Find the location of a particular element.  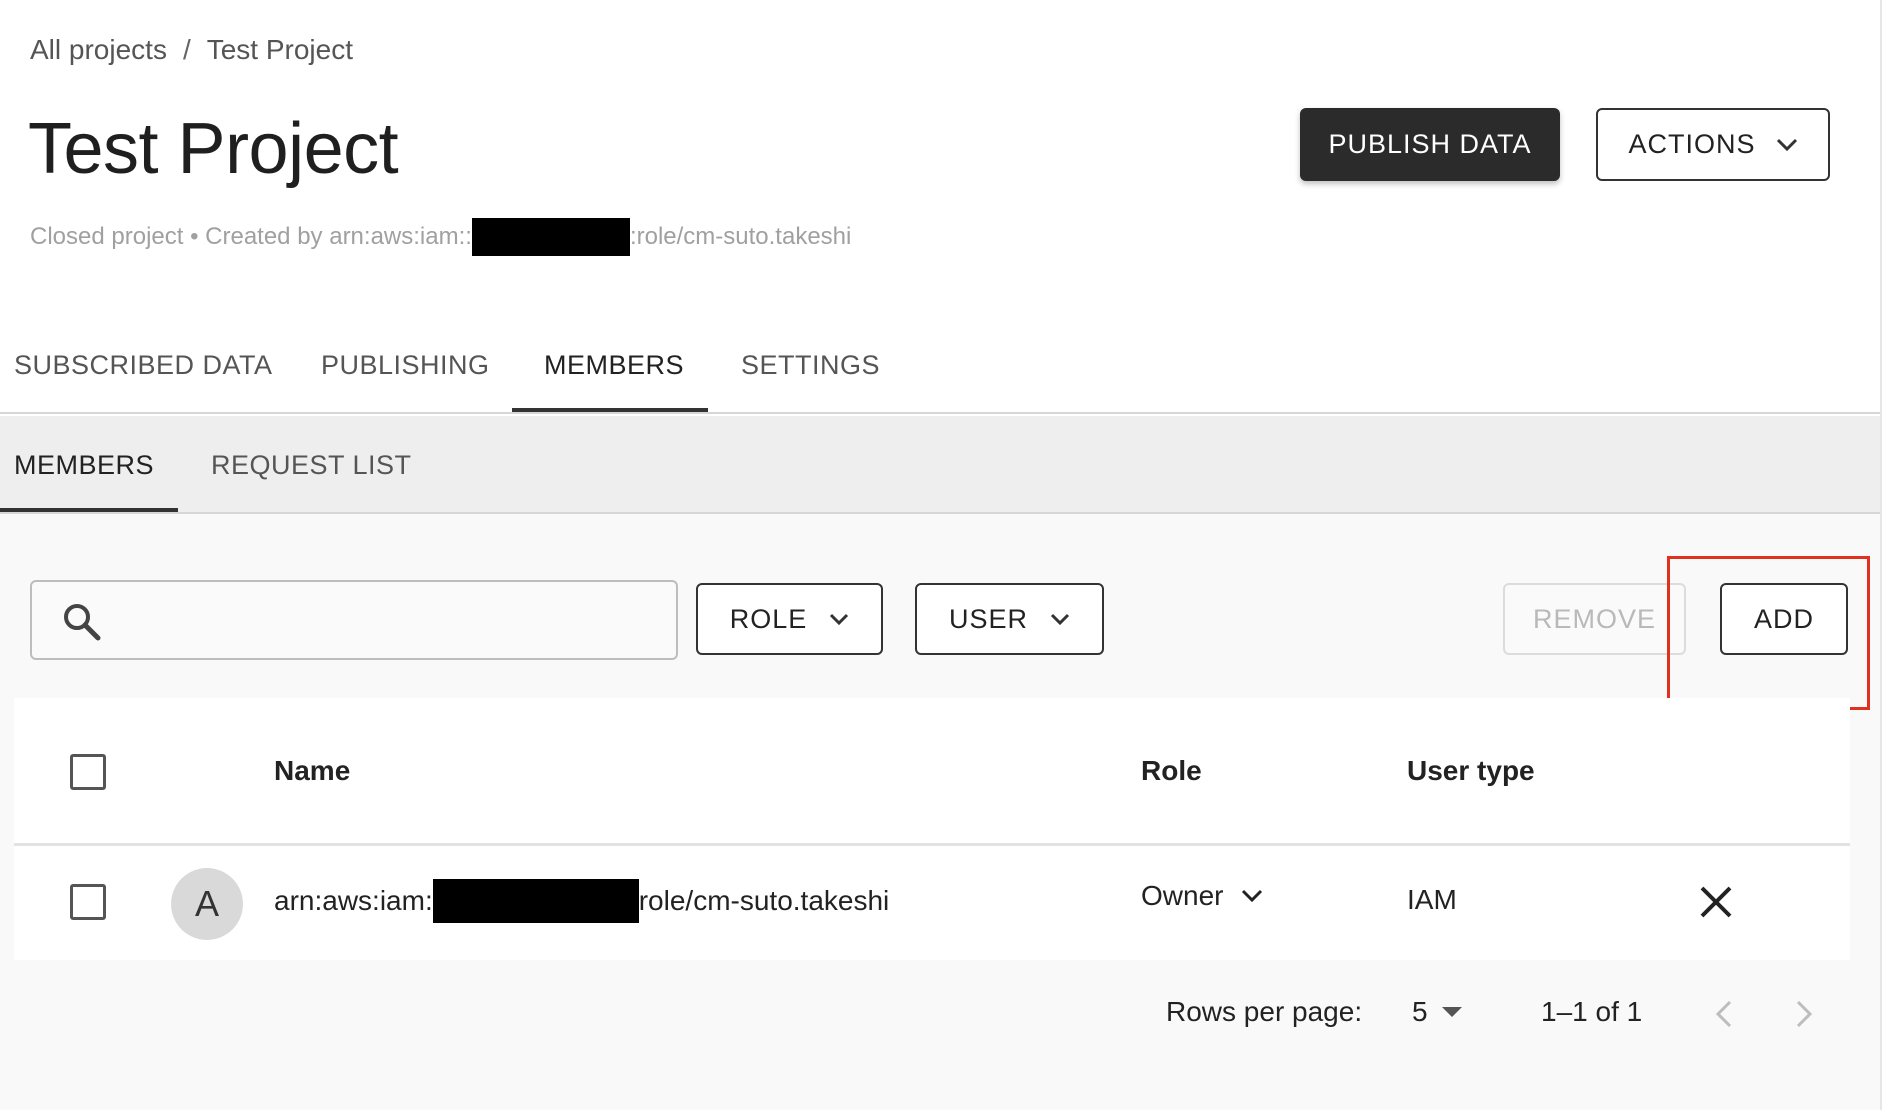

member-name: arn:aws:iam: role/cm-suto.takeshi is located at coordinates (581, 901).